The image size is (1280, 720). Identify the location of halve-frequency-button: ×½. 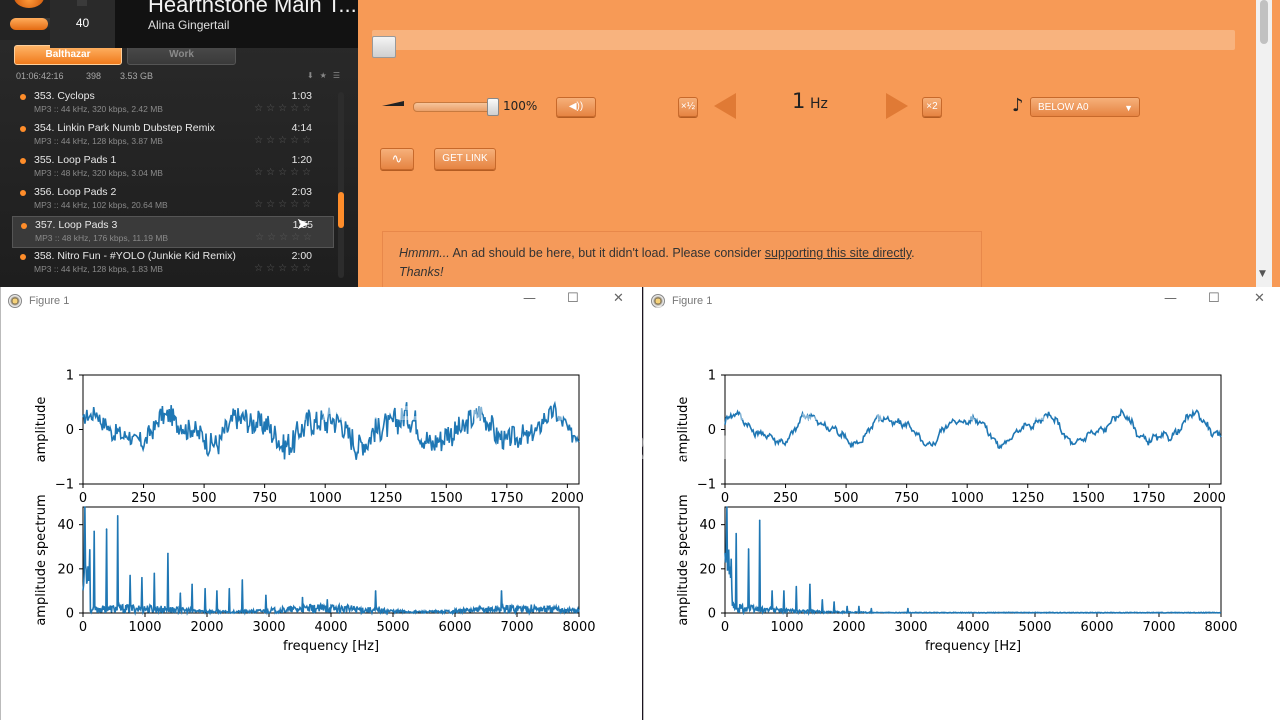
(688, 107).